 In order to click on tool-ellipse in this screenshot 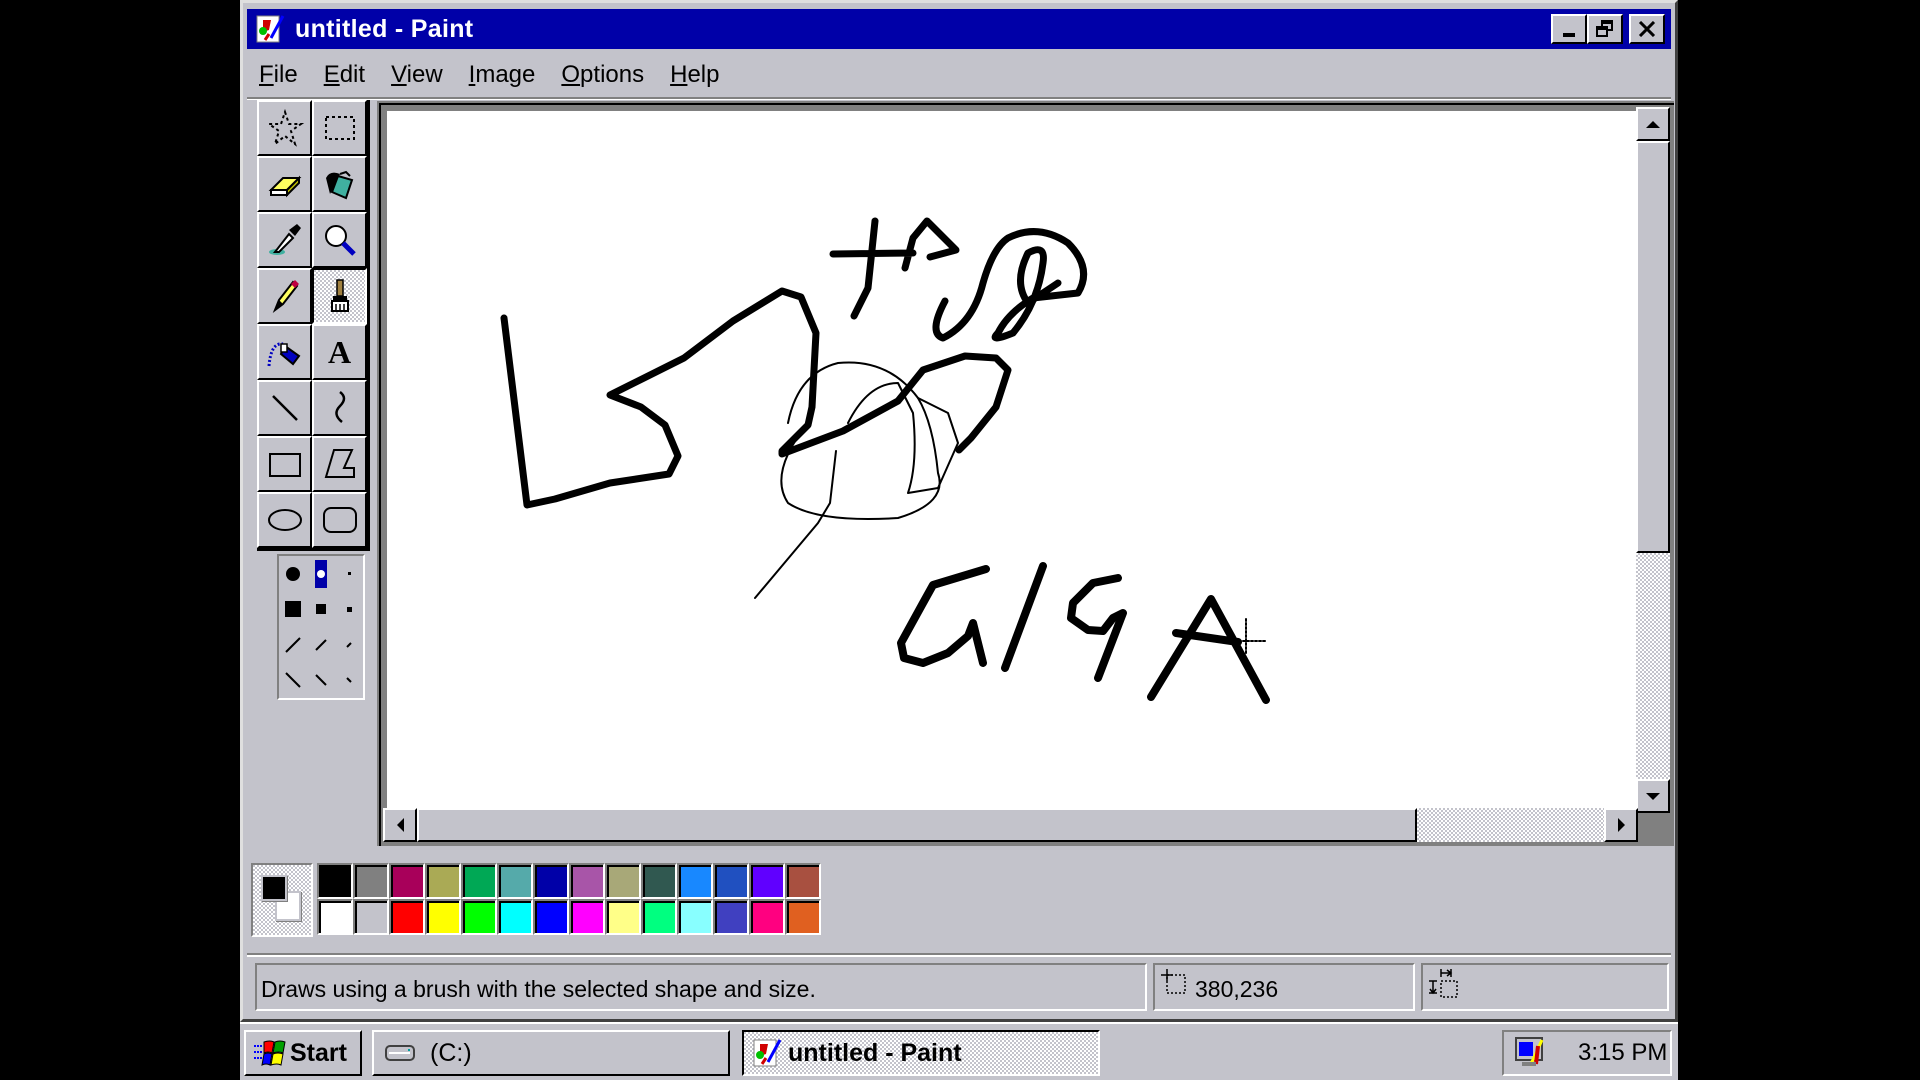, I will do `click(284, 520)`.